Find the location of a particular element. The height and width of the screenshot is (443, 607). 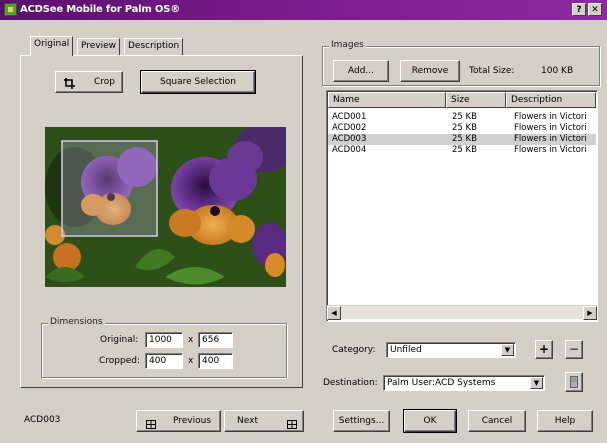

square-selection-button: Square Selection is located at coordinates (198, 82).